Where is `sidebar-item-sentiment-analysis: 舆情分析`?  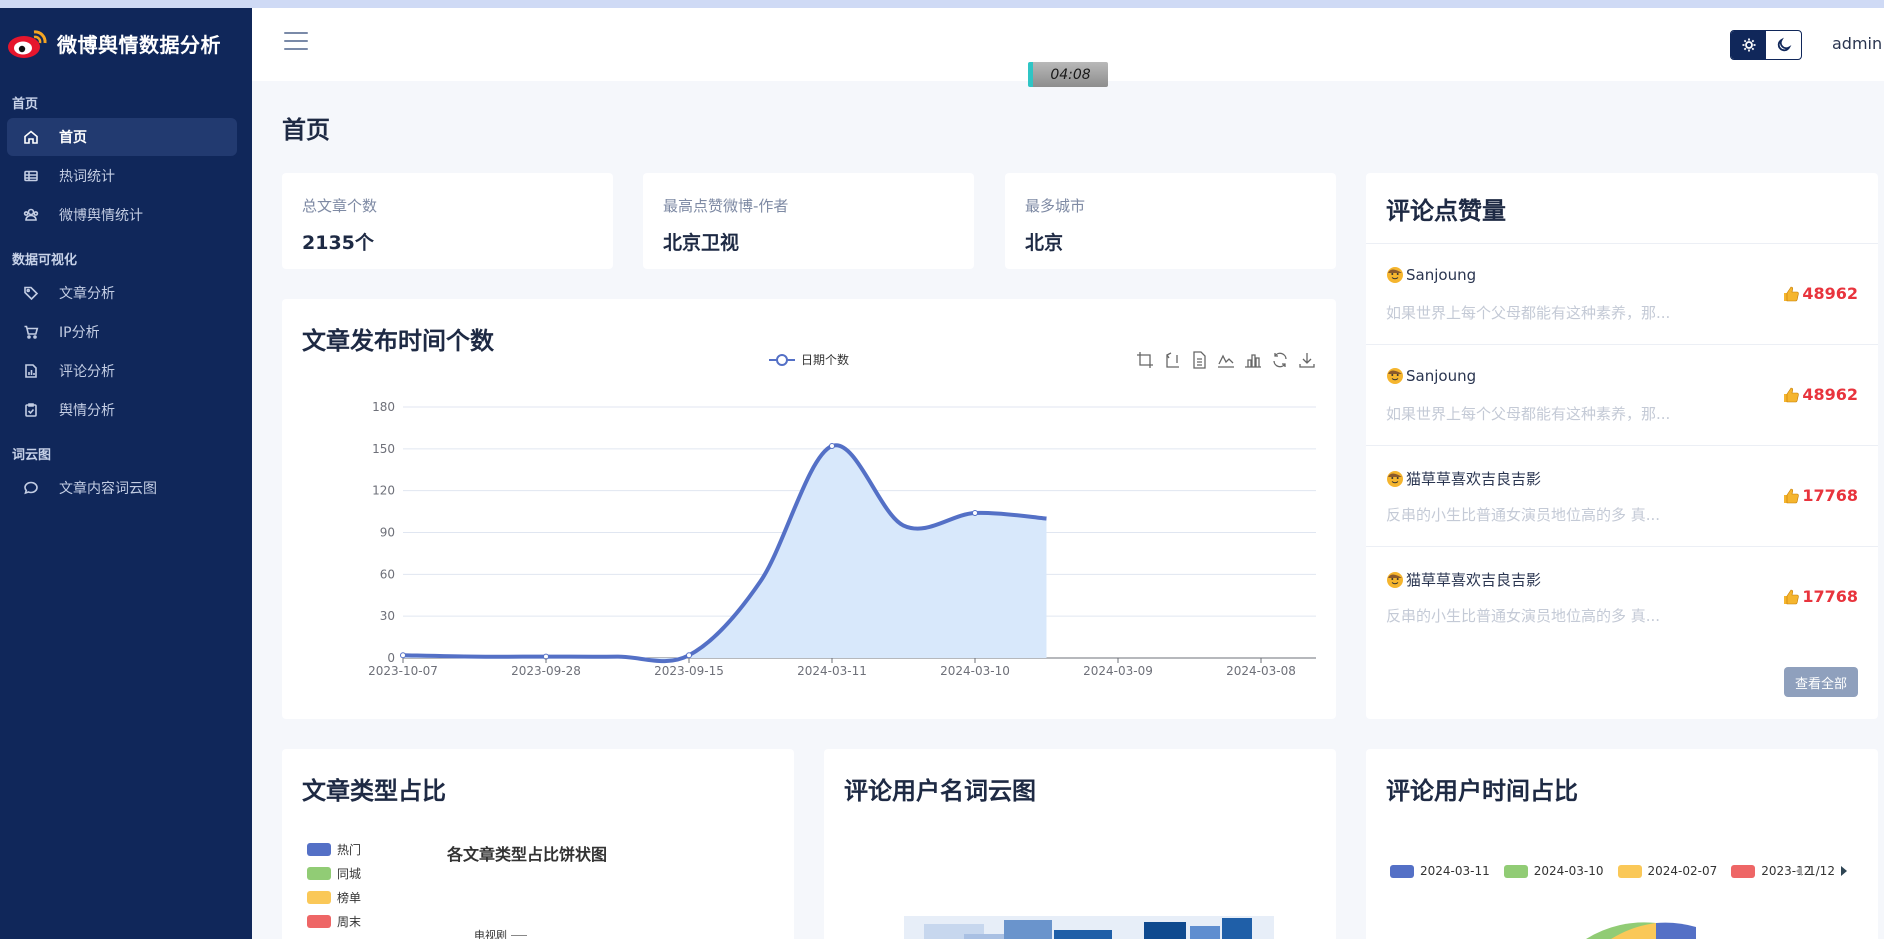
sidebar-item-sentiment-analysis: 舆情分析 is located at coordinates (122, 410).